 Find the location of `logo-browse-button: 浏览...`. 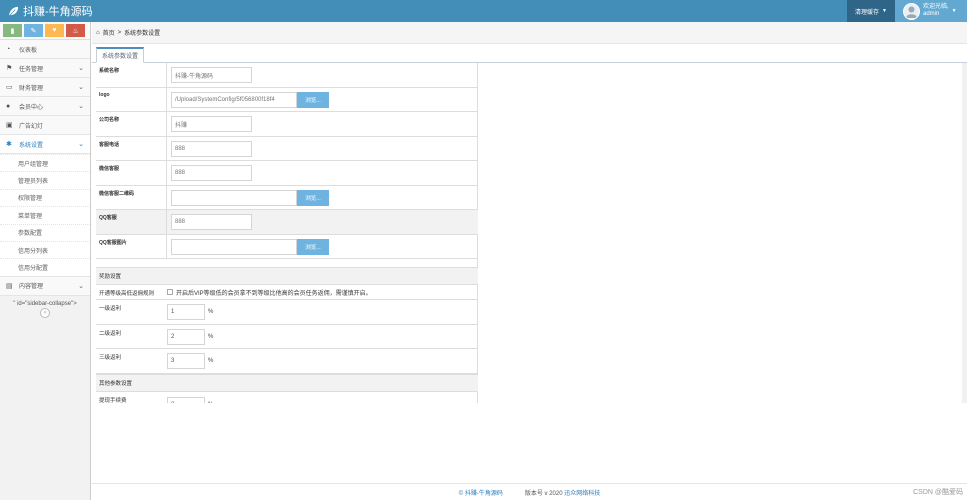

logo-browse-button: 浏览... is located at coordinates (313, 99).